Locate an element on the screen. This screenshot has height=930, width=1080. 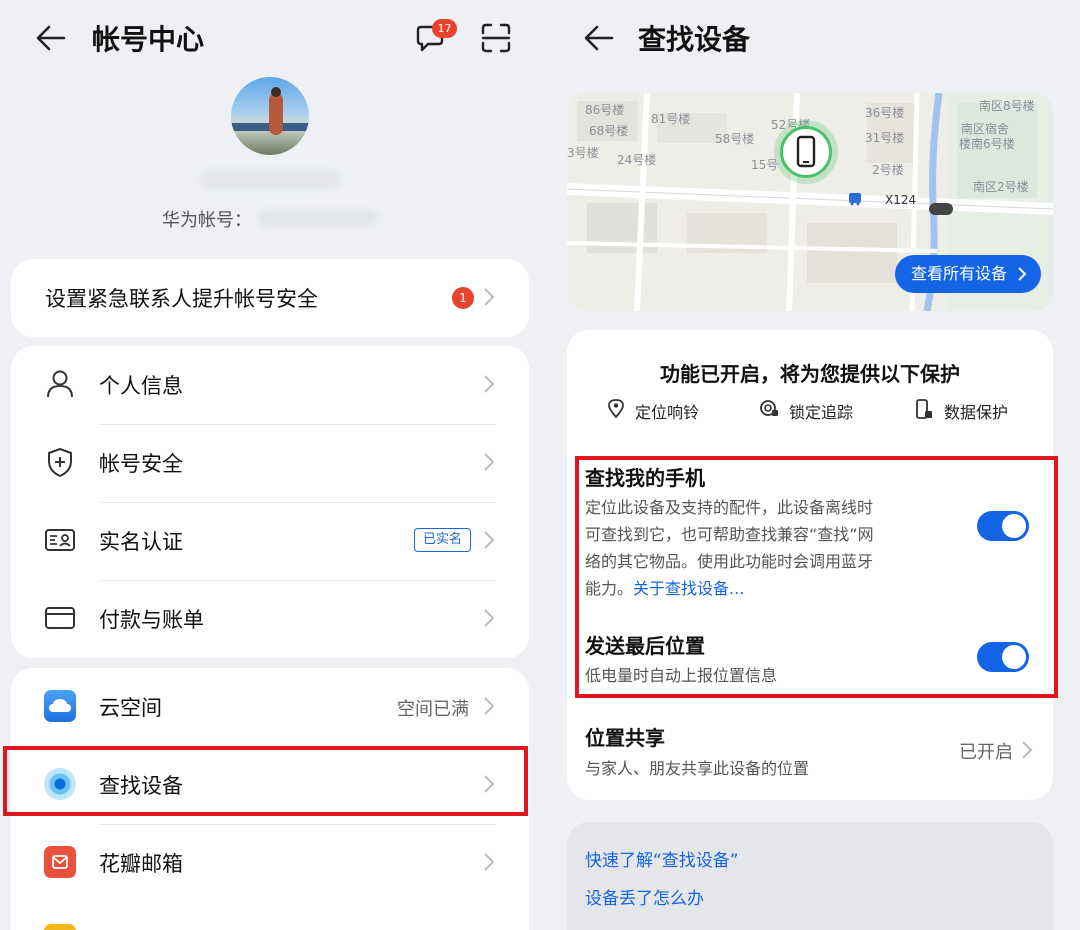
mail-app-icon is located at coordinates (60, 862).